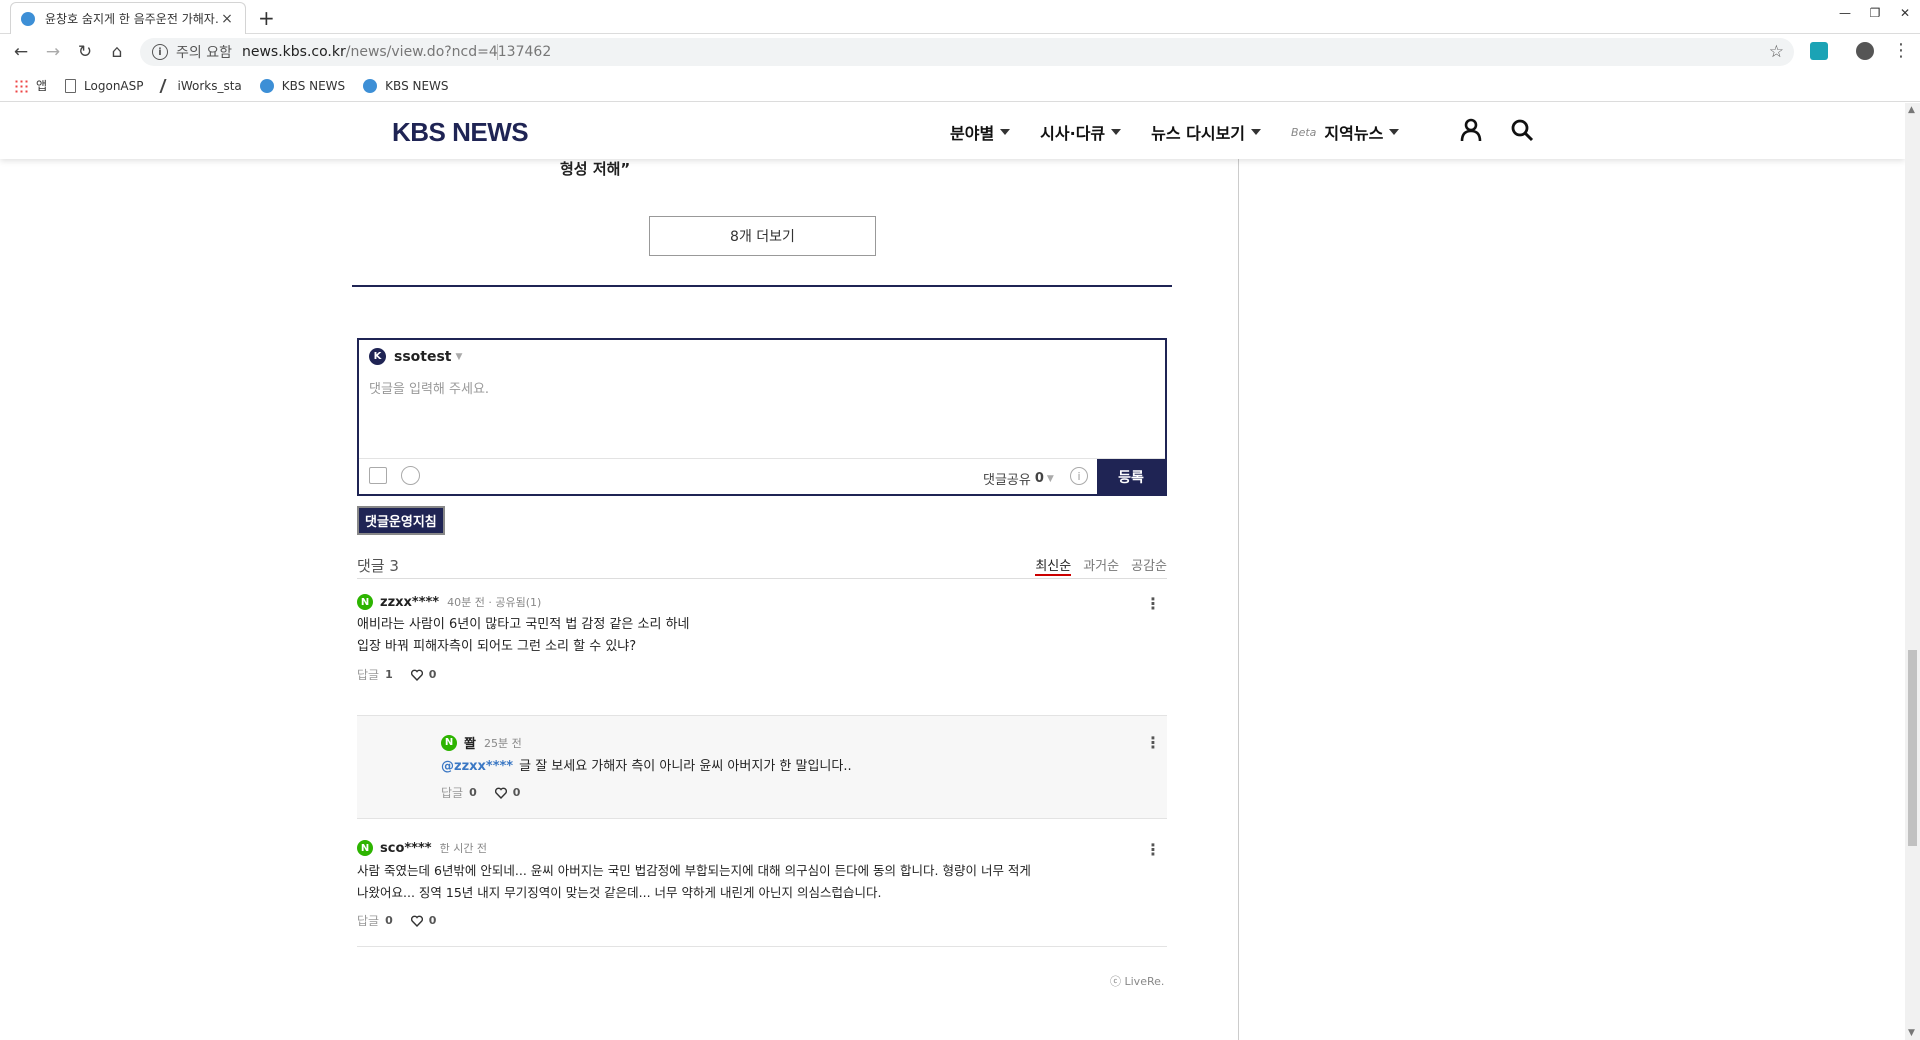  What do you see at coordinates (378, 566) in the screenshot?
I see `comment-count: 댓글 3` at bounding box center [378, 566].